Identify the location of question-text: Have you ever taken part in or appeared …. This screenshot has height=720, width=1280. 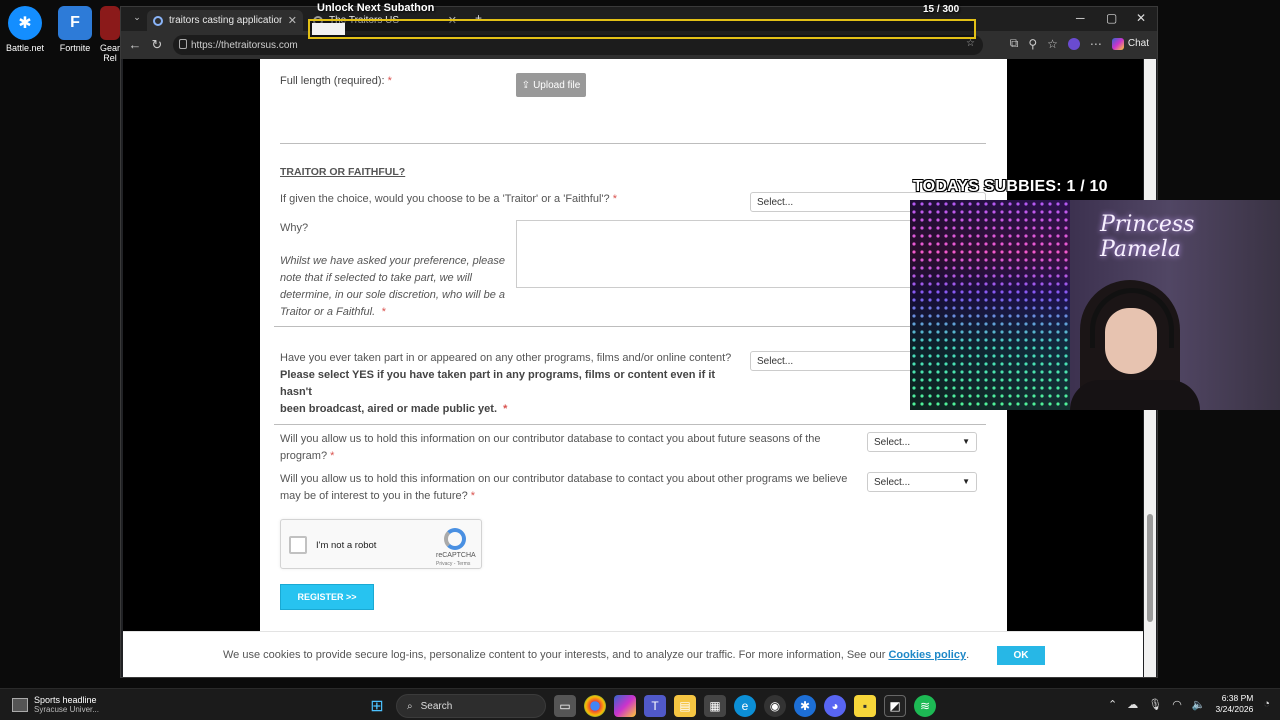
(506, 358).